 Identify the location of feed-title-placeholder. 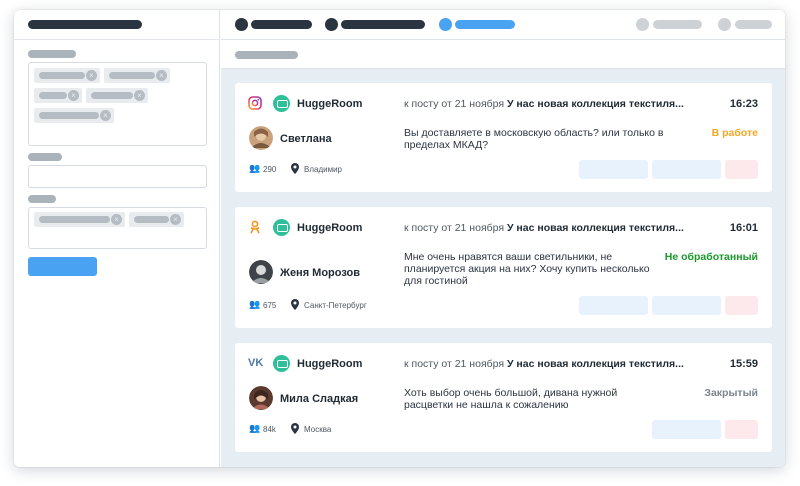
(266, 55).